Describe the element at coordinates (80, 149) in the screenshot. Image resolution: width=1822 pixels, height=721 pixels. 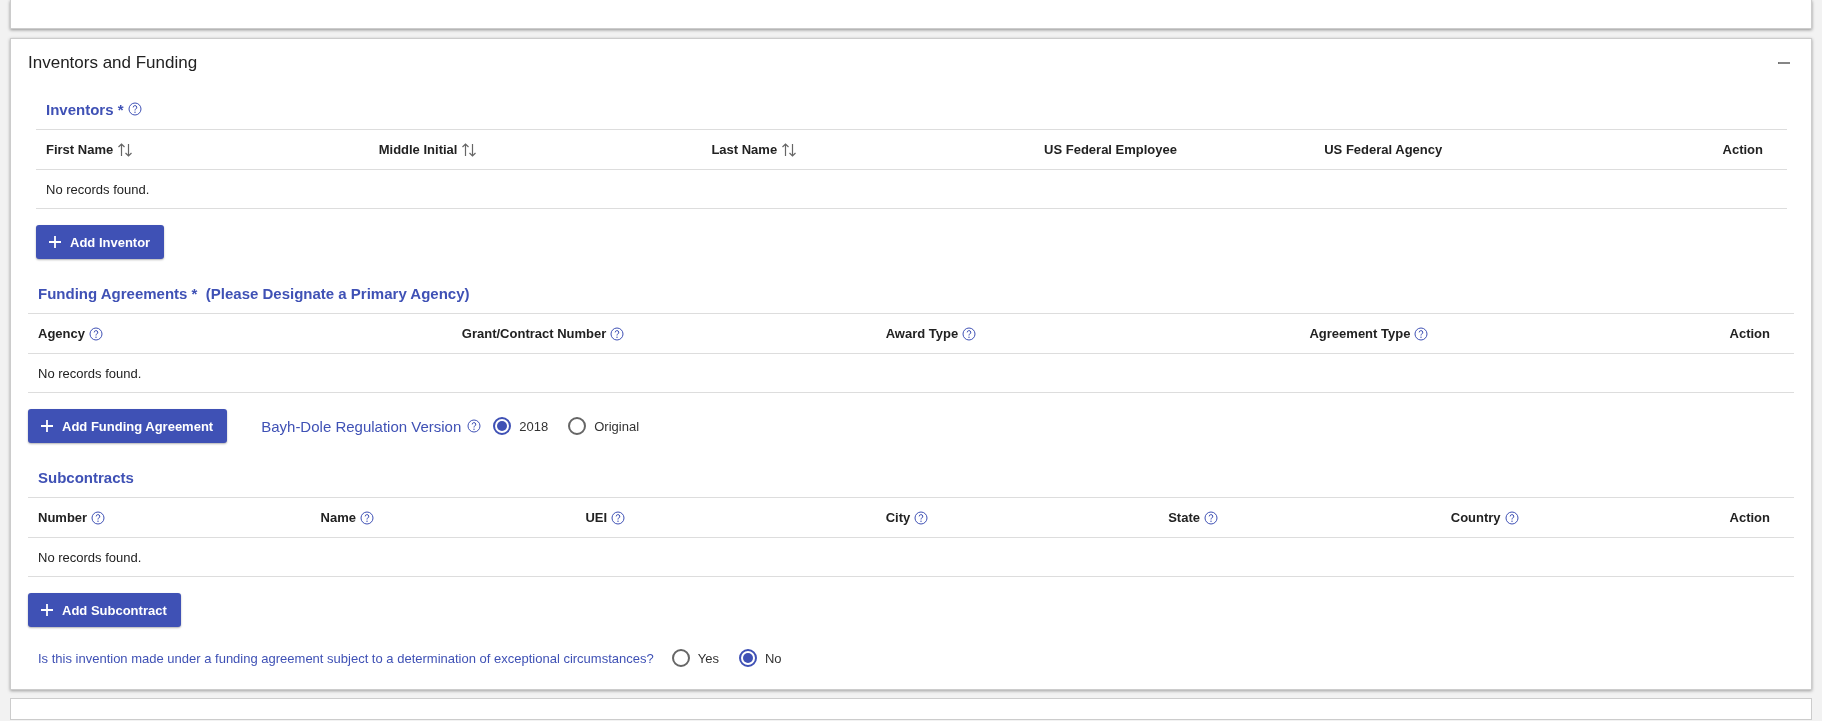
I see `column-header: First Name` at that location.